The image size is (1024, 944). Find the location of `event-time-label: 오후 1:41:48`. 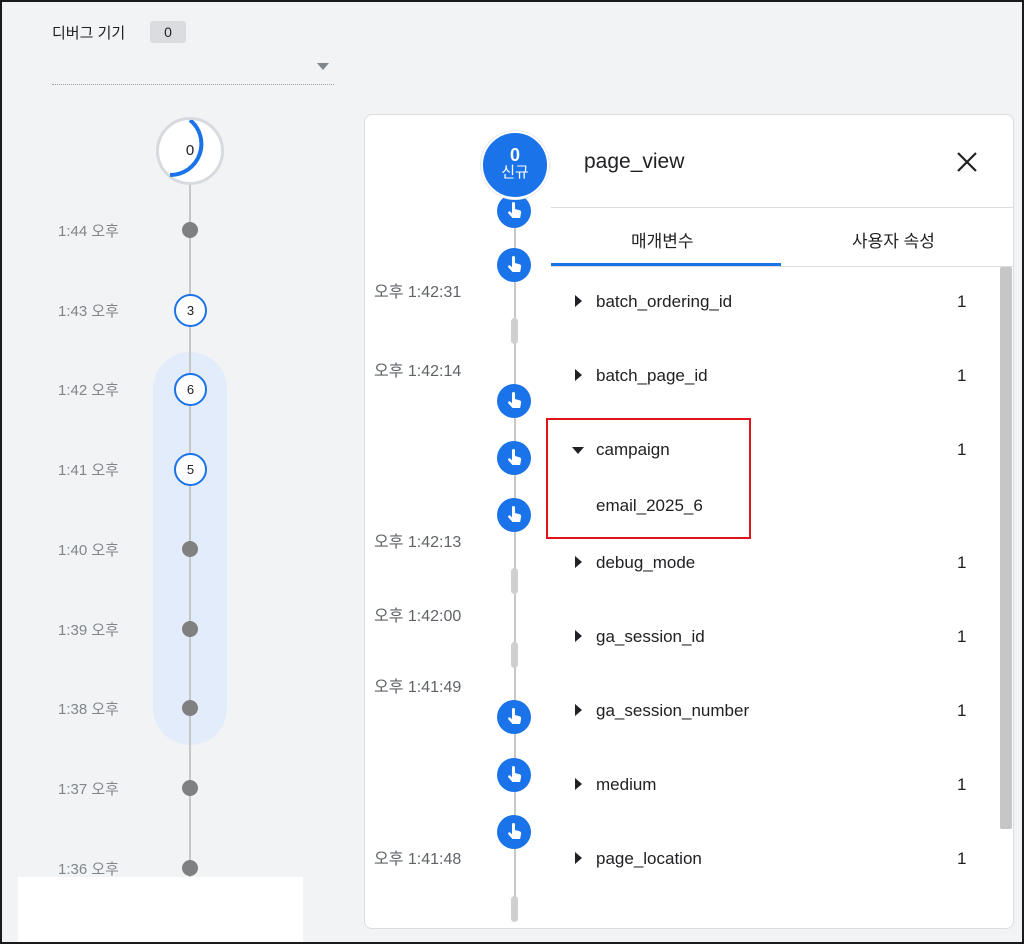

event-time-label: 오후 1:41:48 is located at coordinates (418, 859).